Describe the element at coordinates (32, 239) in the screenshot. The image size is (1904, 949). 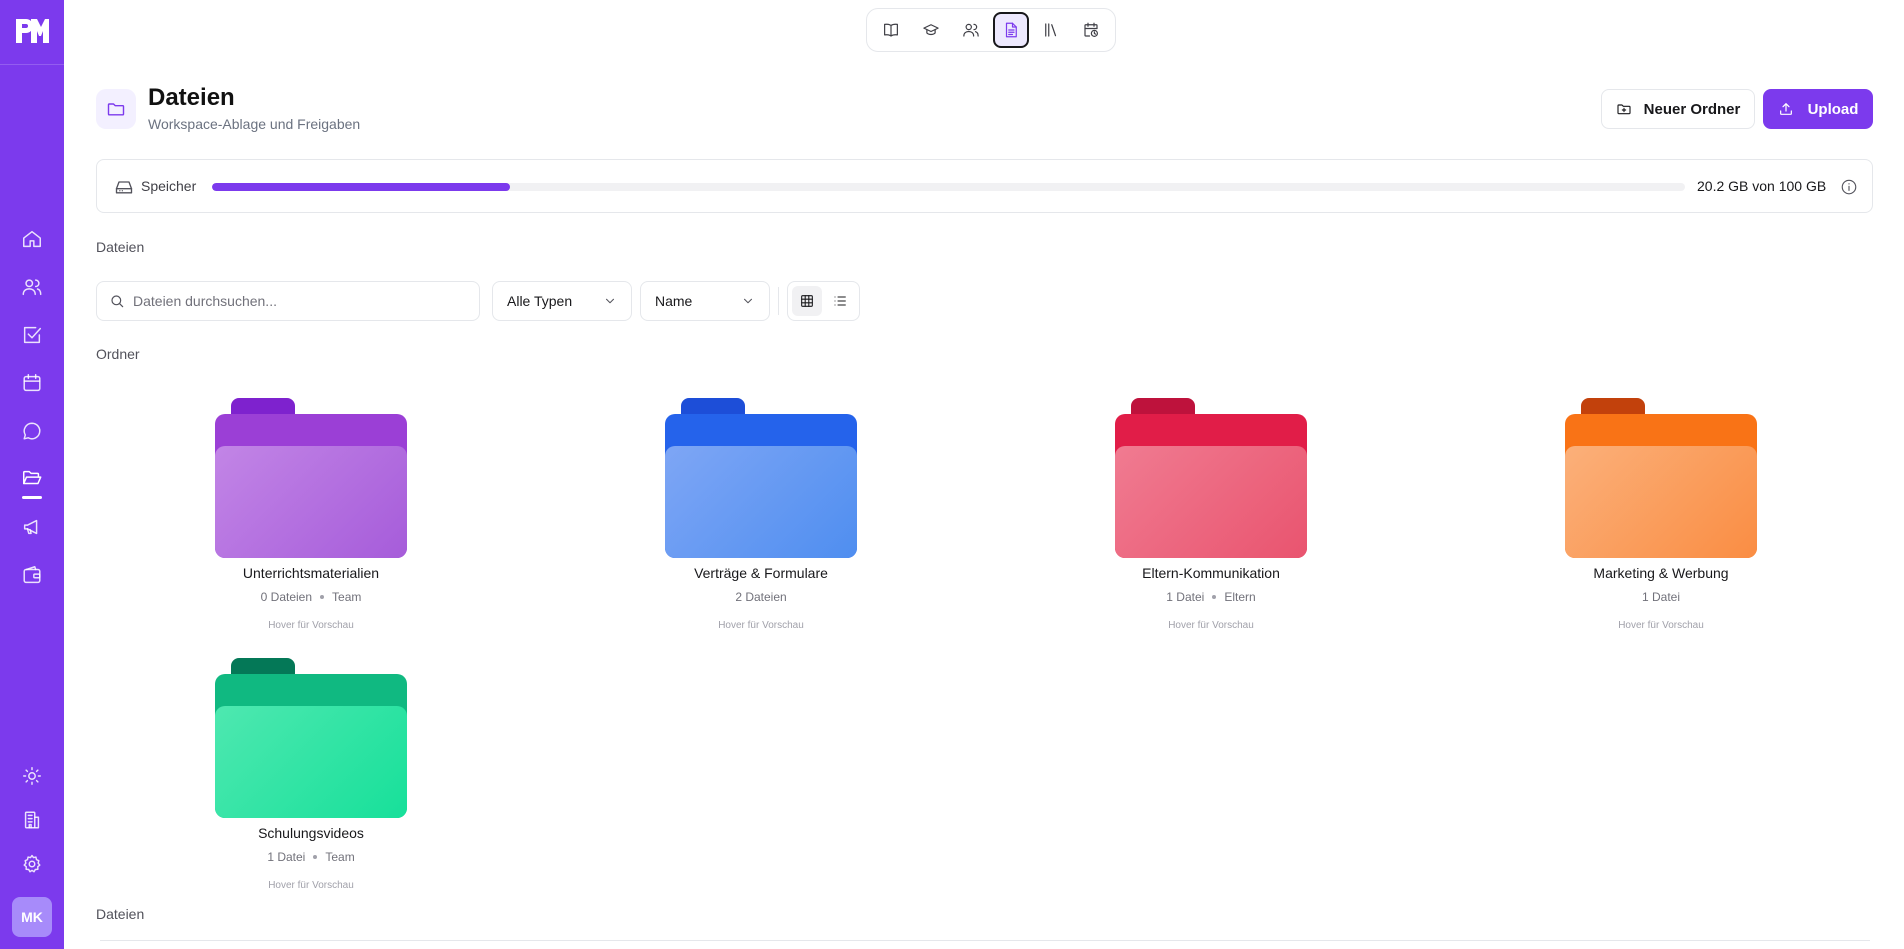
I see `home-icon` at that location.